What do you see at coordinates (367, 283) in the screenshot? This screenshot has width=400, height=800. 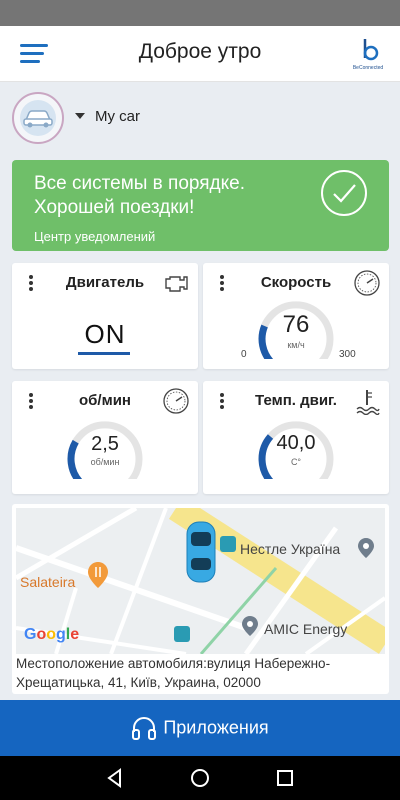 I see `speedometer-icon` at bounding box center [367, 283].